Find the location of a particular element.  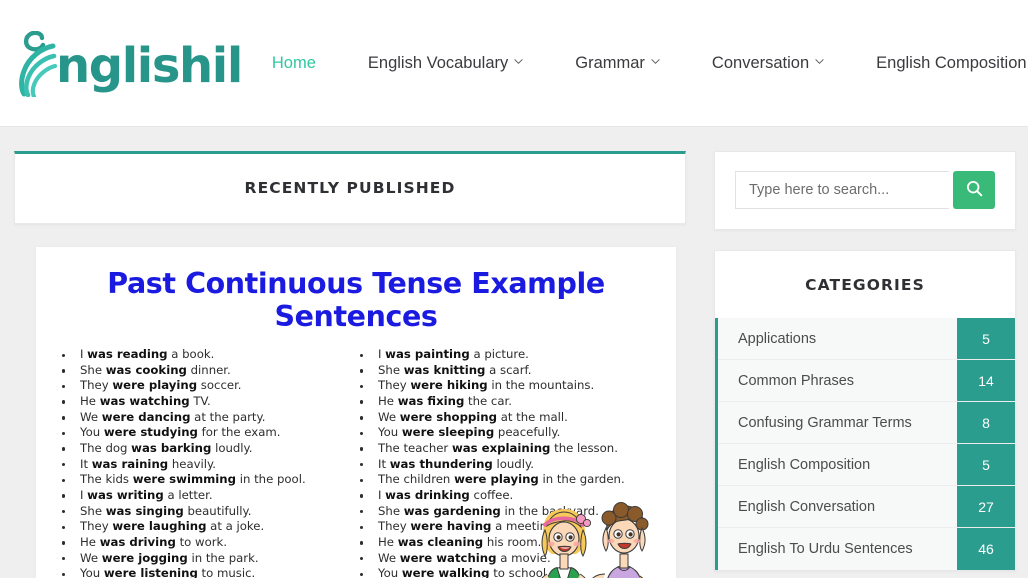

nav-item-label: English Composition is located at coordinates (951, 63).